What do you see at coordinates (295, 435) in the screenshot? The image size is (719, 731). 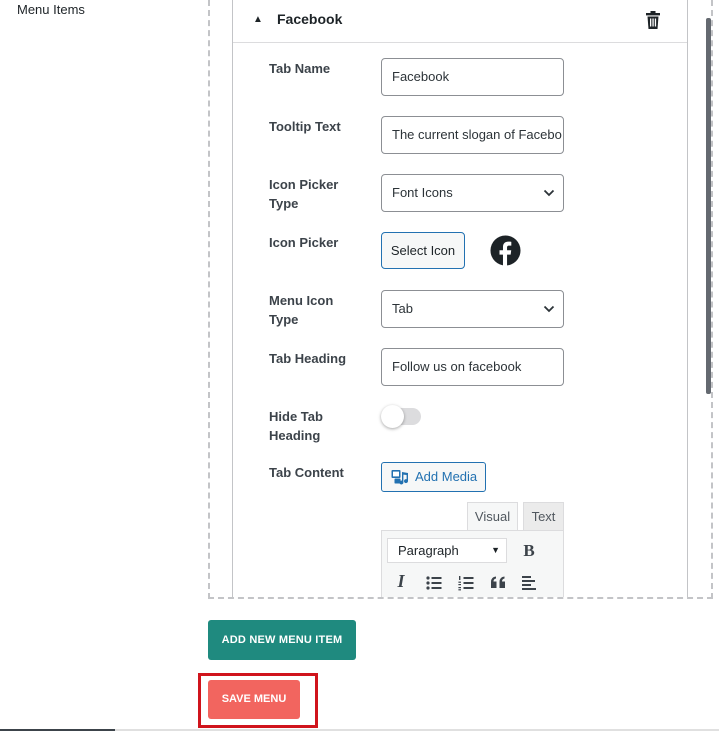 I see `hide-tab-heading-label-line2: Heading` at bounding box center [295, 435].